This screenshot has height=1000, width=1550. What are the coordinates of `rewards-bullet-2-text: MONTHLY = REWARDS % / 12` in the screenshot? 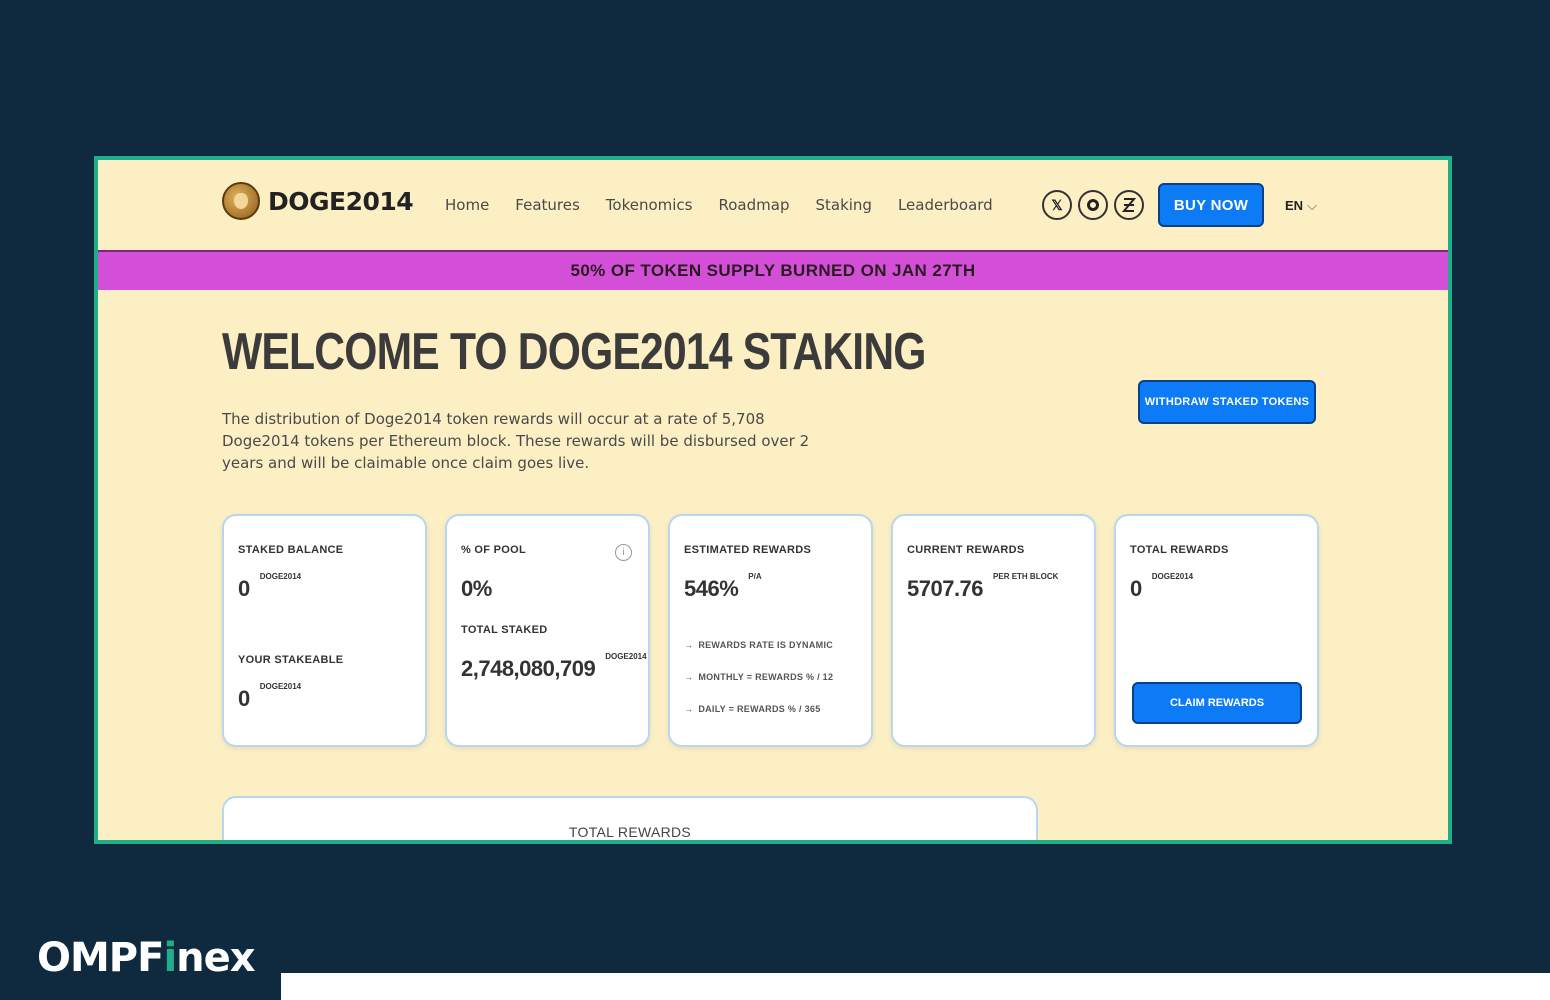 It's located at (766, 677).